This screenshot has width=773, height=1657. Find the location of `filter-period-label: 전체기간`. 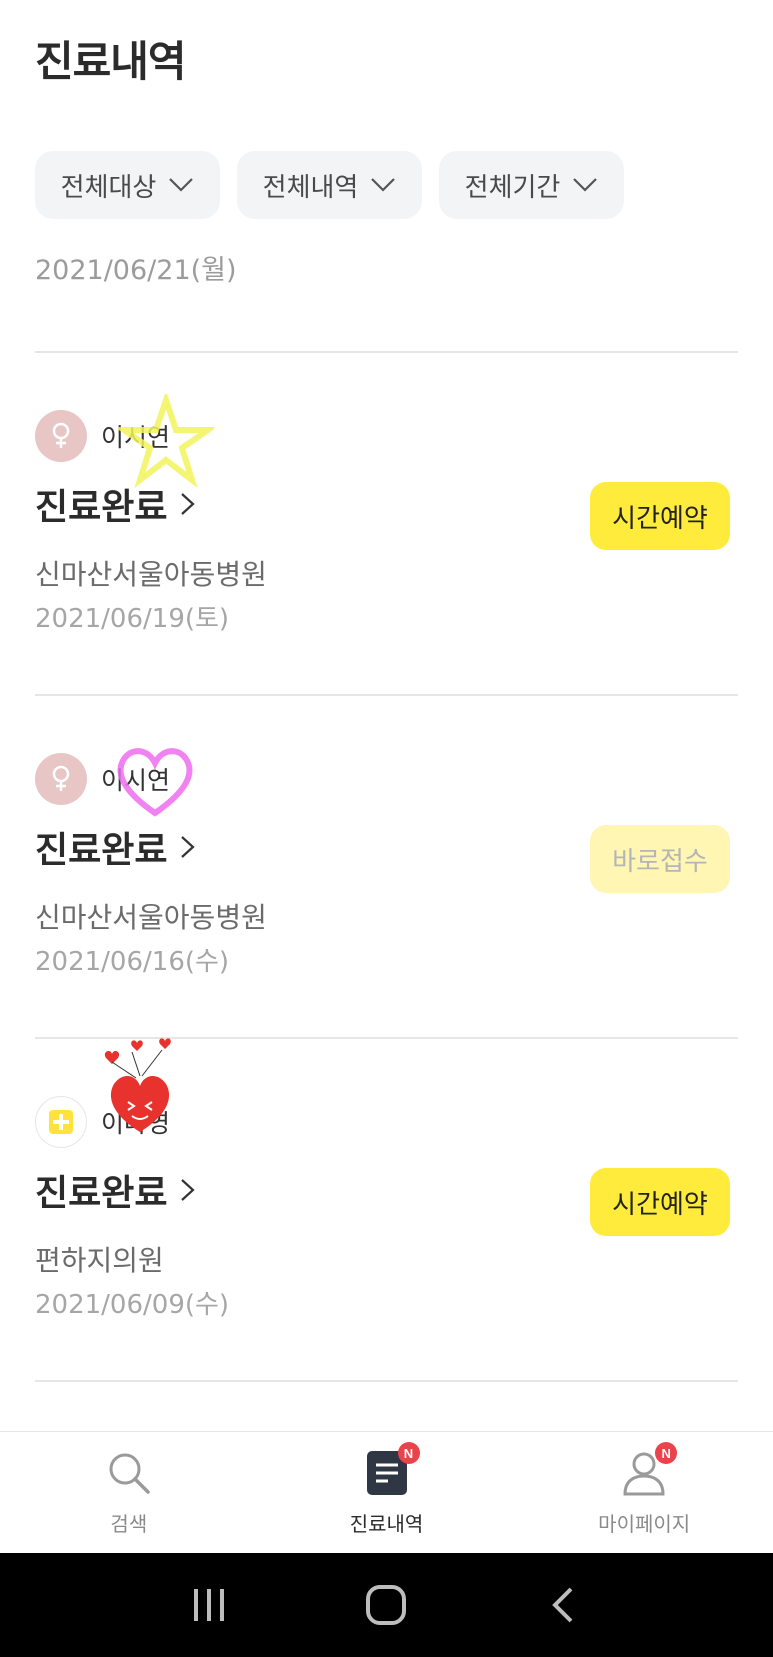

filter-period-label: 전체기간 is located at coordinates (512, 187).